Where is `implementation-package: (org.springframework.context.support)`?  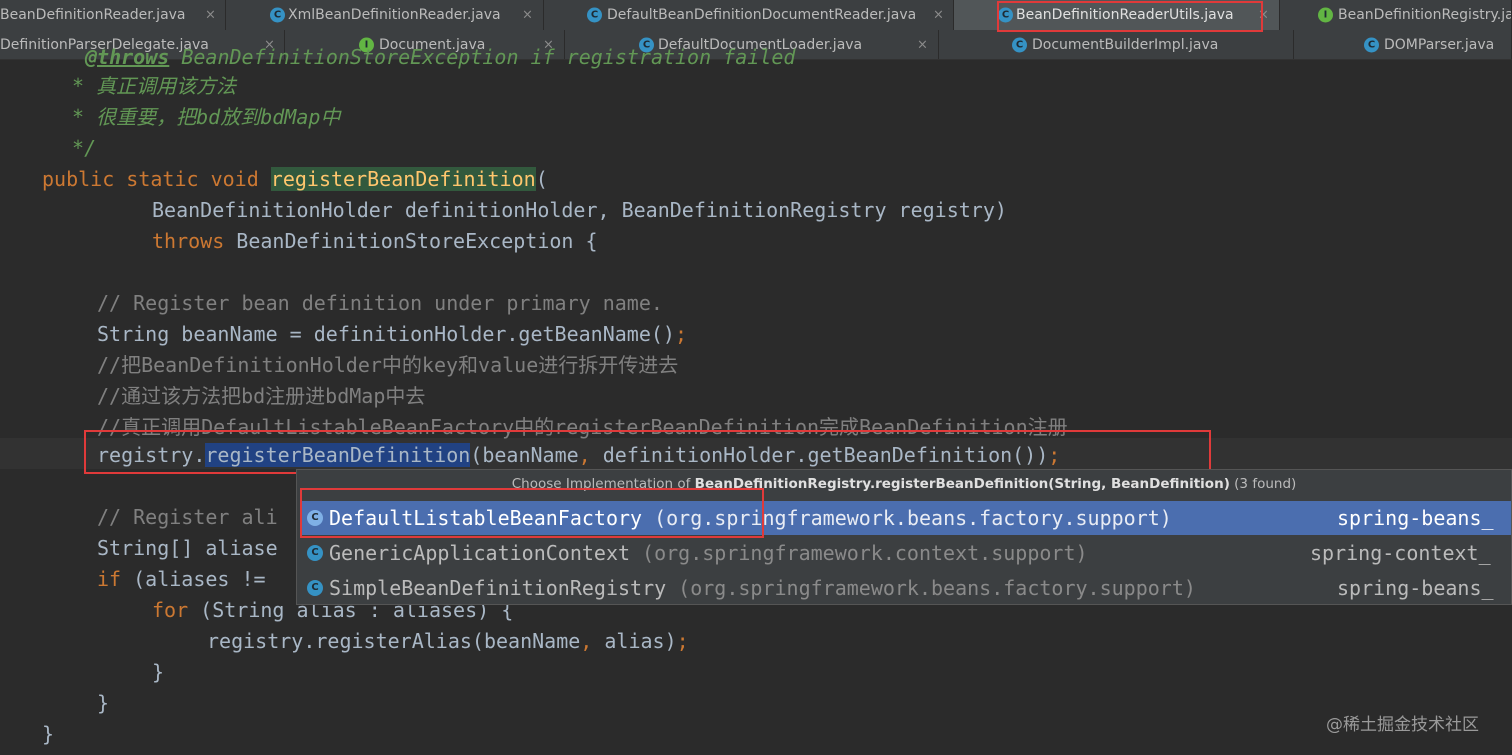 implementation-package: (org.springframework.context.support) is located at coordinates (865, 553).